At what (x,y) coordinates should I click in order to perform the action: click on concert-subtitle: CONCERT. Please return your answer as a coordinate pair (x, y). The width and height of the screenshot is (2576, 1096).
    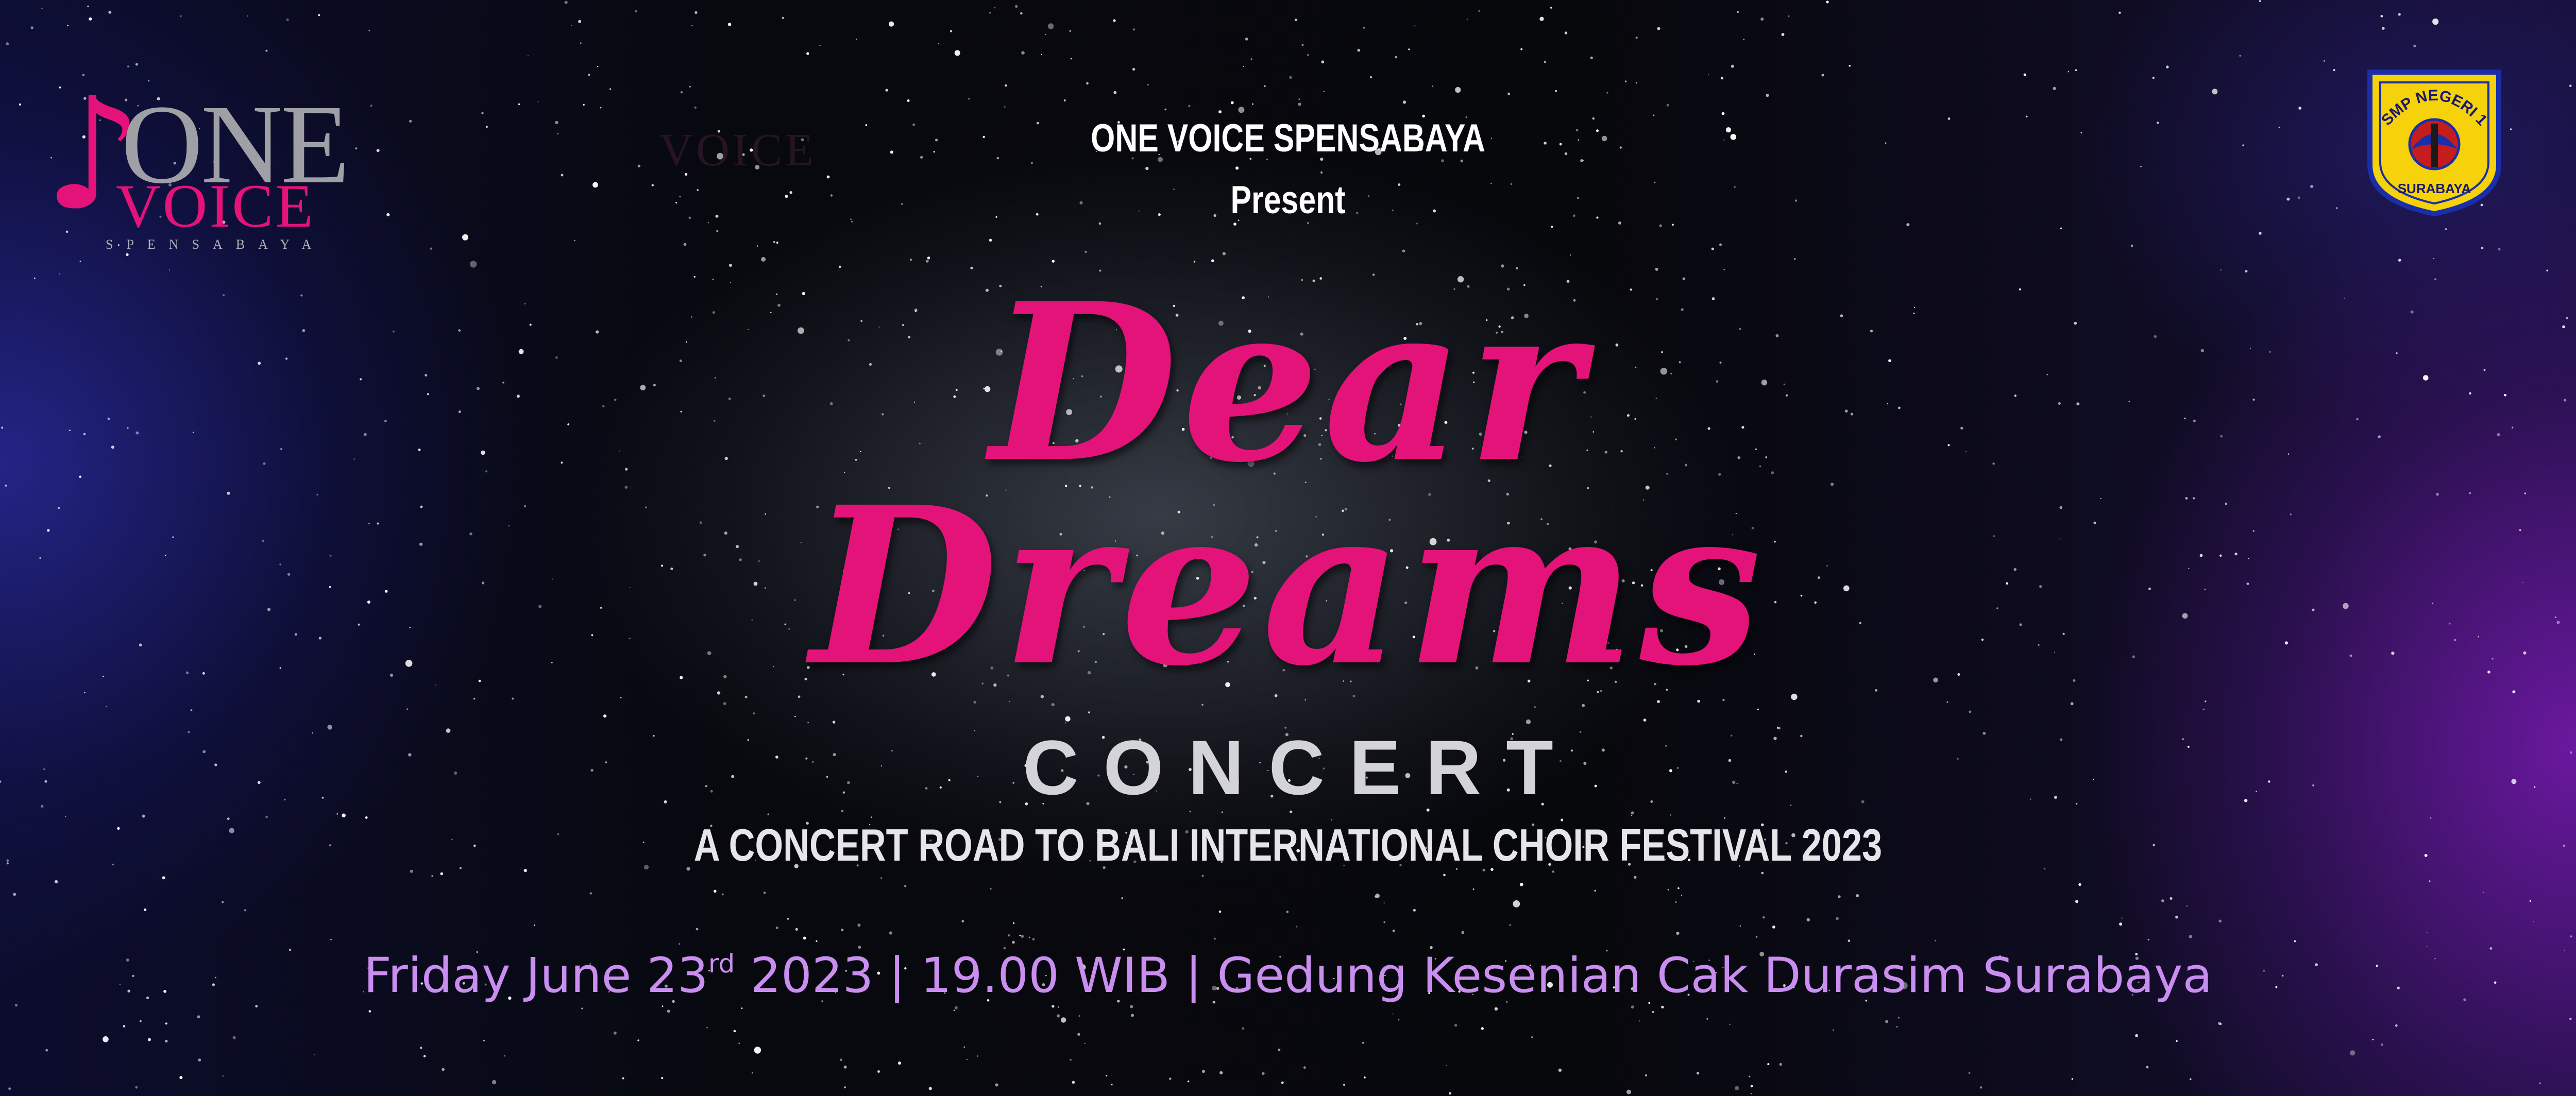
    Looking at the image, I should click on (1300, 768).